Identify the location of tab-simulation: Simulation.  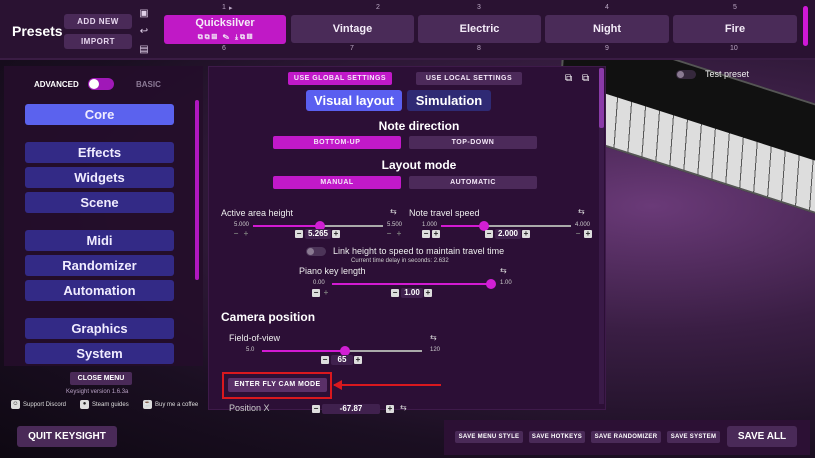
(449, 100).